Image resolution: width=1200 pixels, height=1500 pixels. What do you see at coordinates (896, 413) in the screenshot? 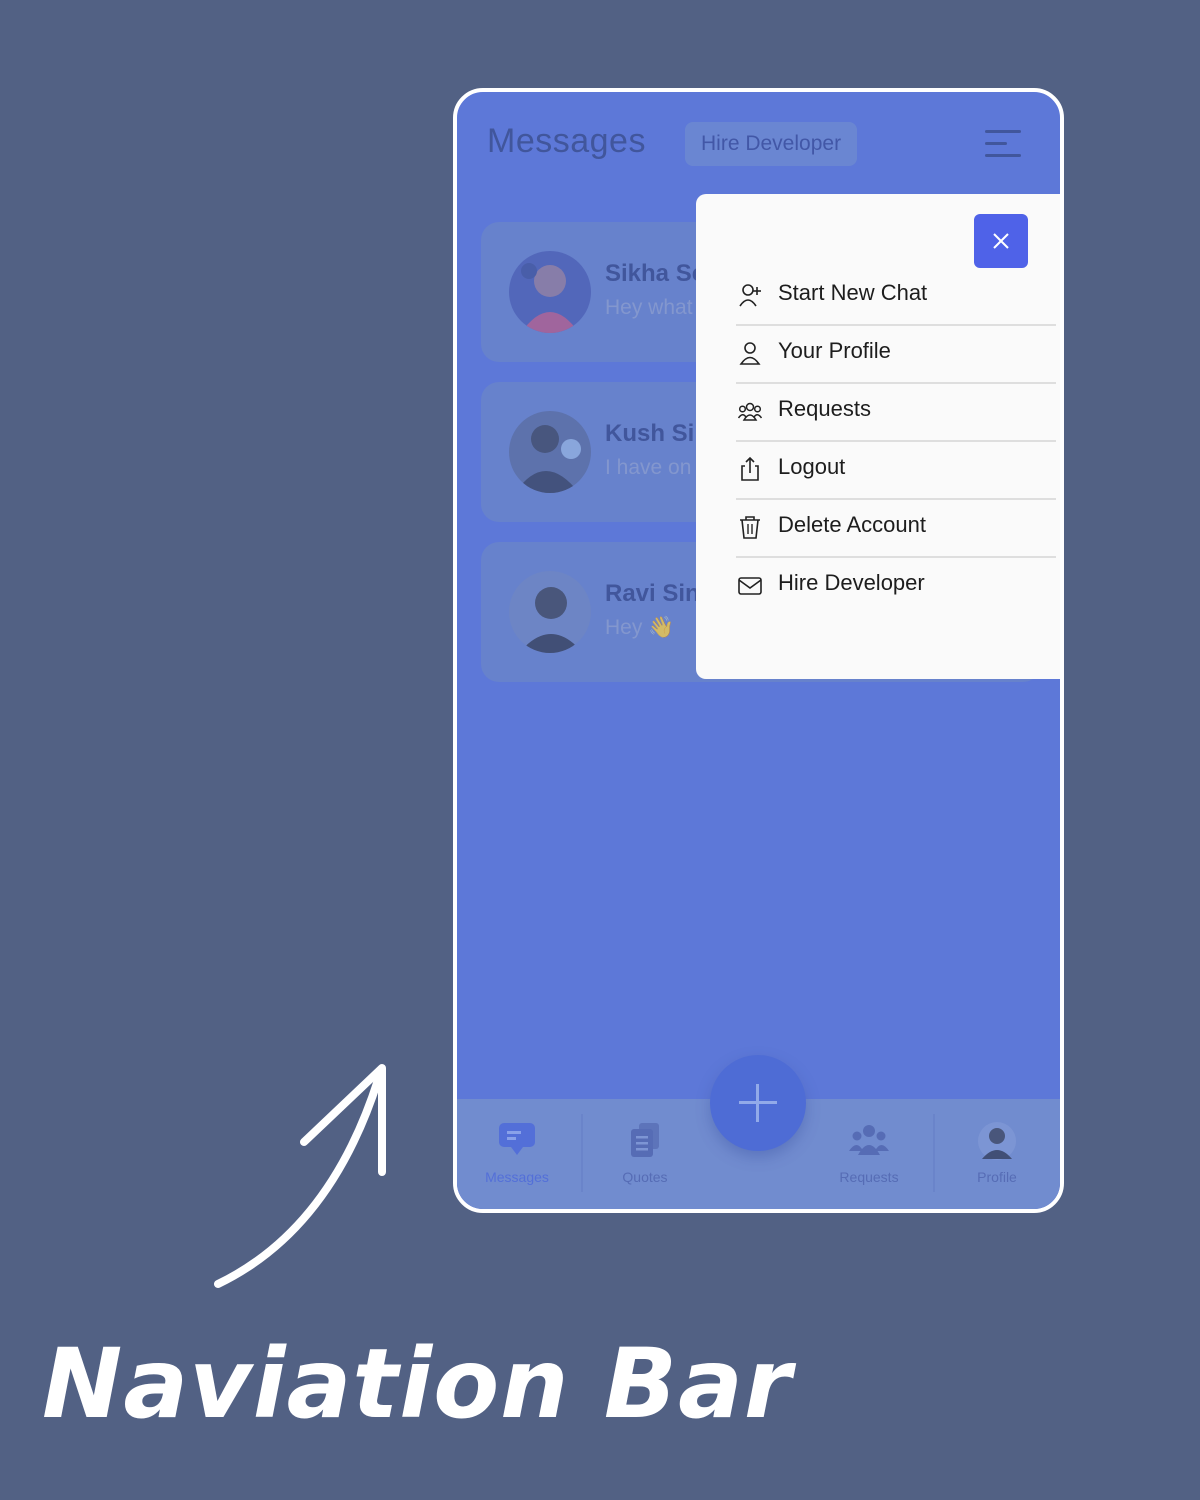
I see `menu-item-requests: Requests` at bounding box center [896, 413].